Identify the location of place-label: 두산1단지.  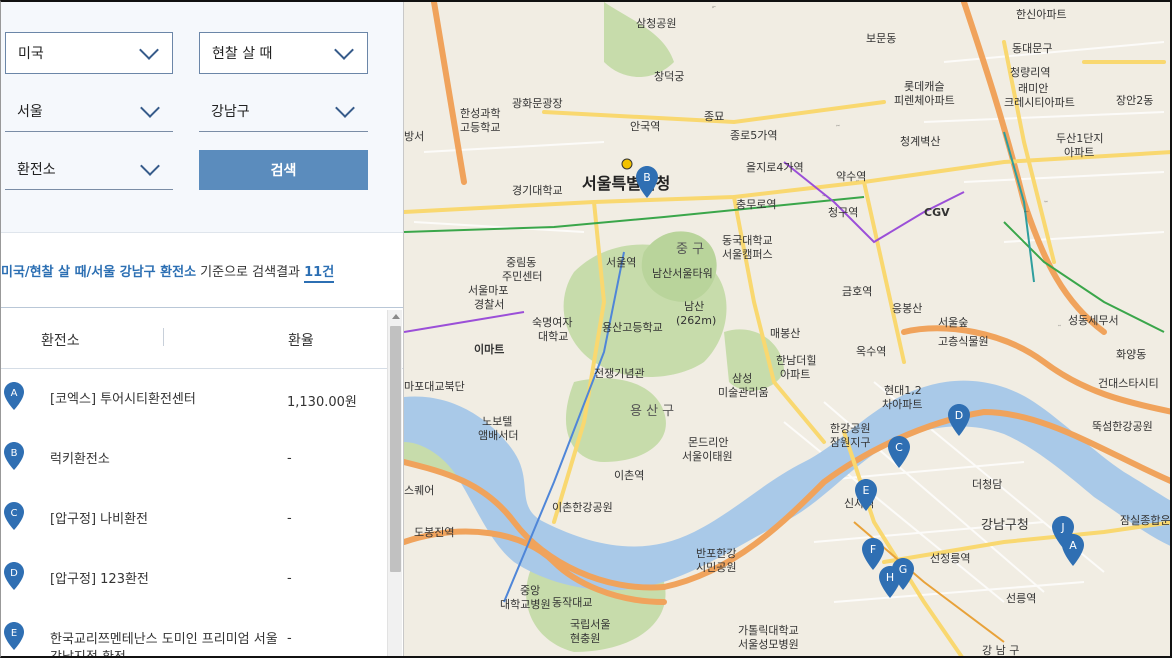
(1079, 138).